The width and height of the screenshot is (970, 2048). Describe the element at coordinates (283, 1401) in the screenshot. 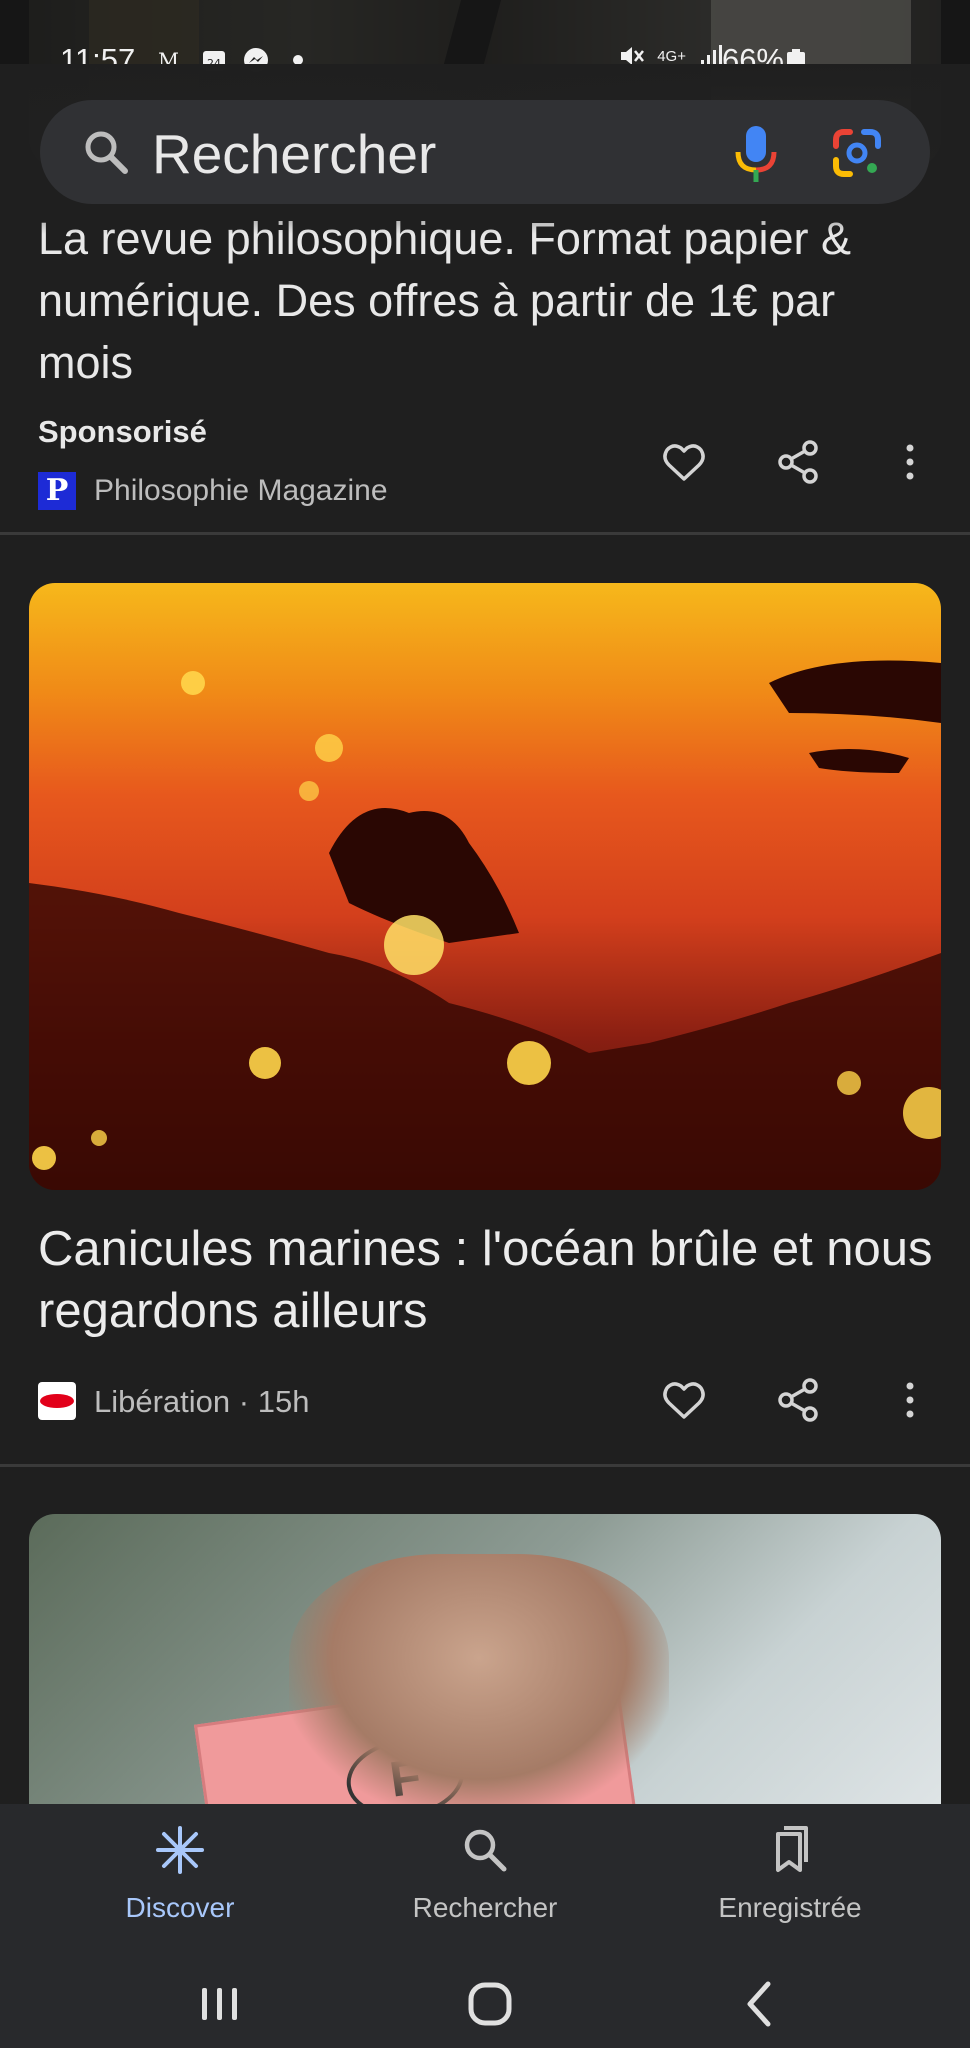

I see `article-age: 15h` at that location.